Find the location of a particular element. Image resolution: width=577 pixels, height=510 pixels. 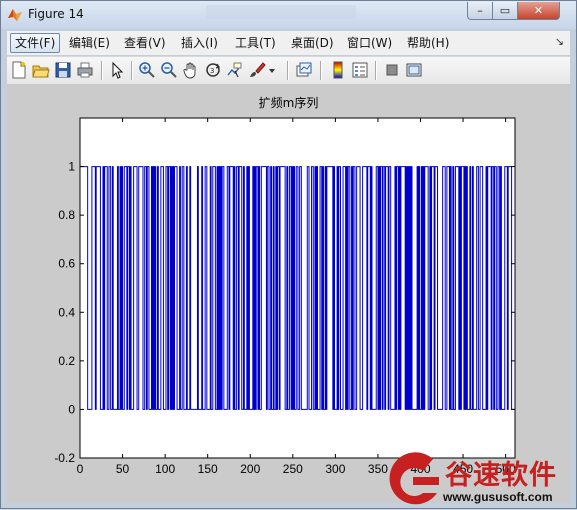

dock-arrow-icon: ↘ is located at coordinates (559, 41).